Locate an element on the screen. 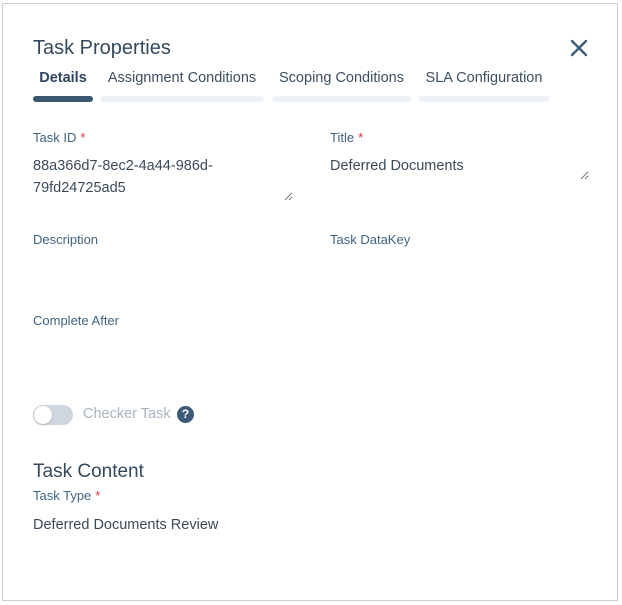 This screenshot has height=605, width=622. title-field is located at coordinates (459, 167).